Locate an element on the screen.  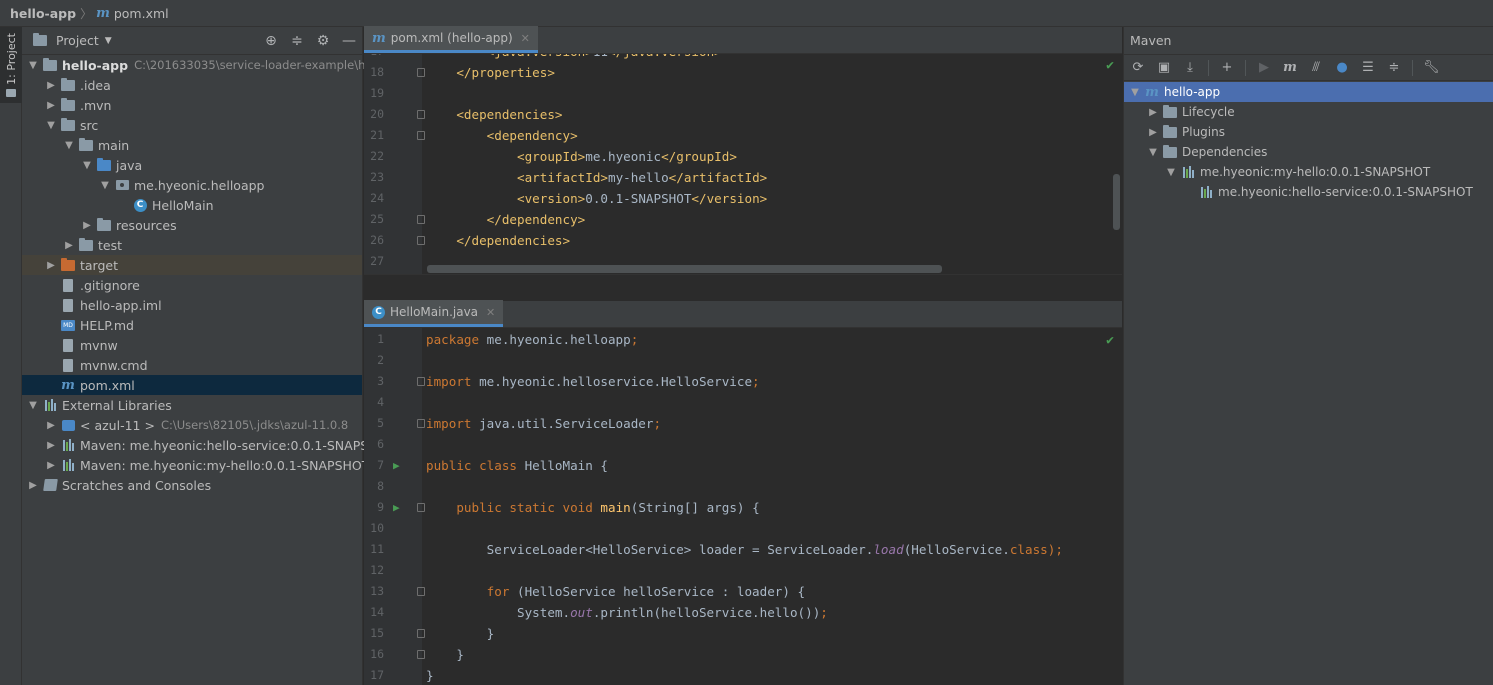
tree-item: ▶ .idea is located at coordinates (192, 85).